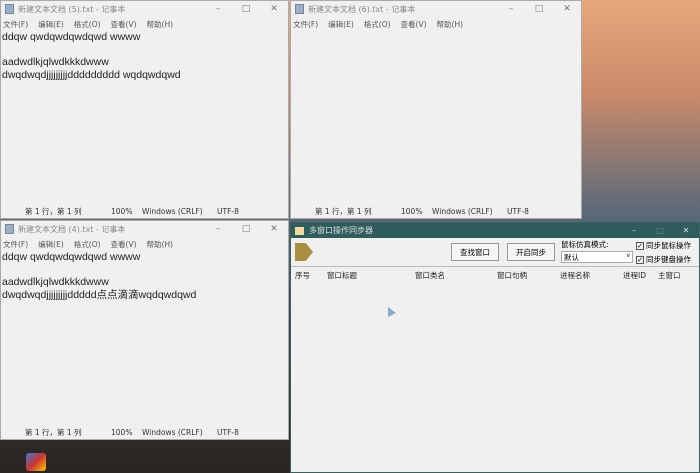 The height and width of the screenshot is (473, 700). Describe the element at coordinates (669, 275) in the screenshot. I see `col-main: 主窗口` at that location.